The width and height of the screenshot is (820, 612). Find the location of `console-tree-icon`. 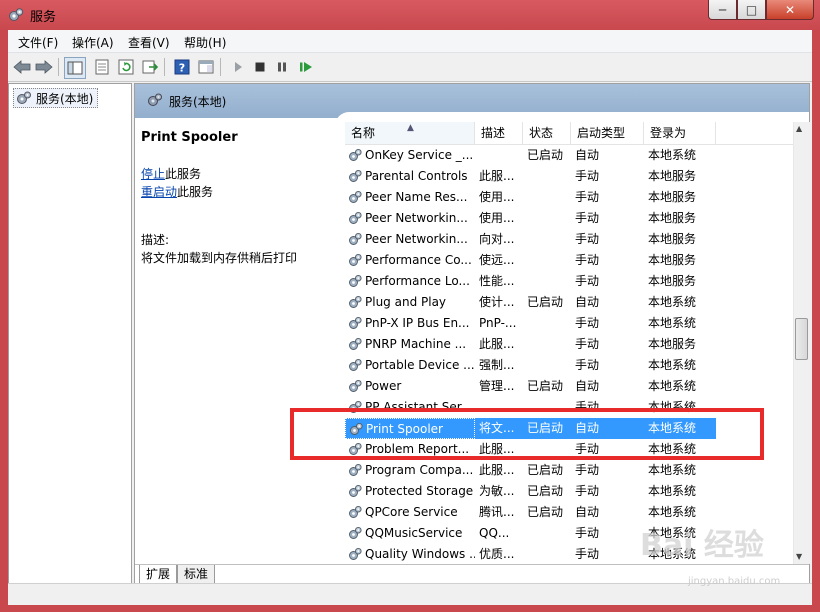

console-tree-icon is located at coordinates (75, 68).